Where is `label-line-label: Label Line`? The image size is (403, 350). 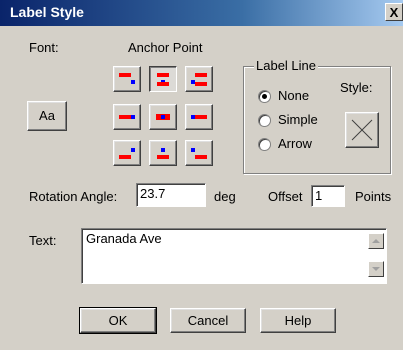 label-line-label: Label Line is located at coordinates (286, 65).